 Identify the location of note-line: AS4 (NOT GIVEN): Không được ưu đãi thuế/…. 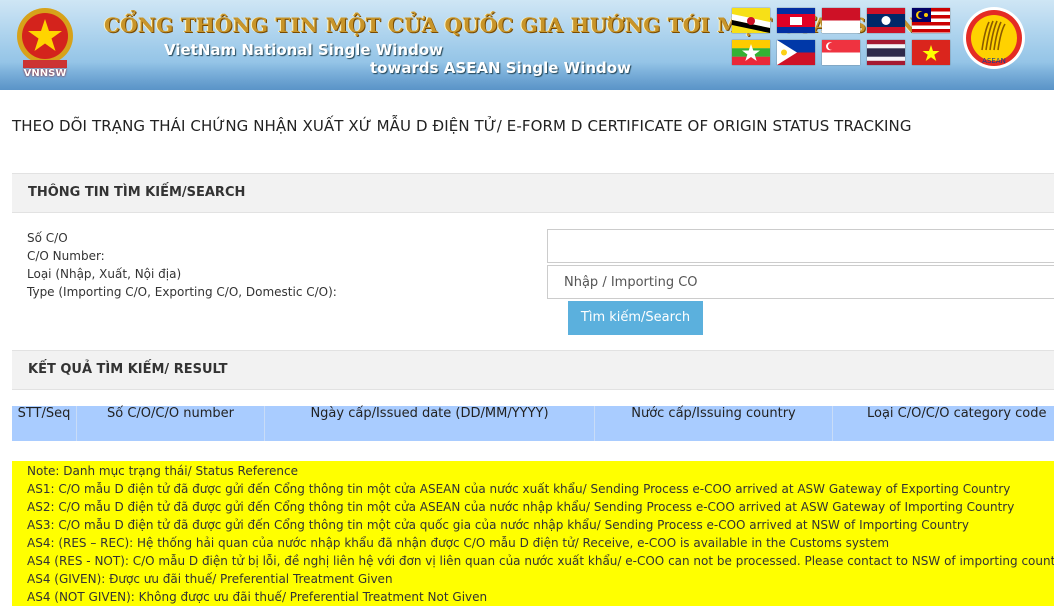
(257, 597).